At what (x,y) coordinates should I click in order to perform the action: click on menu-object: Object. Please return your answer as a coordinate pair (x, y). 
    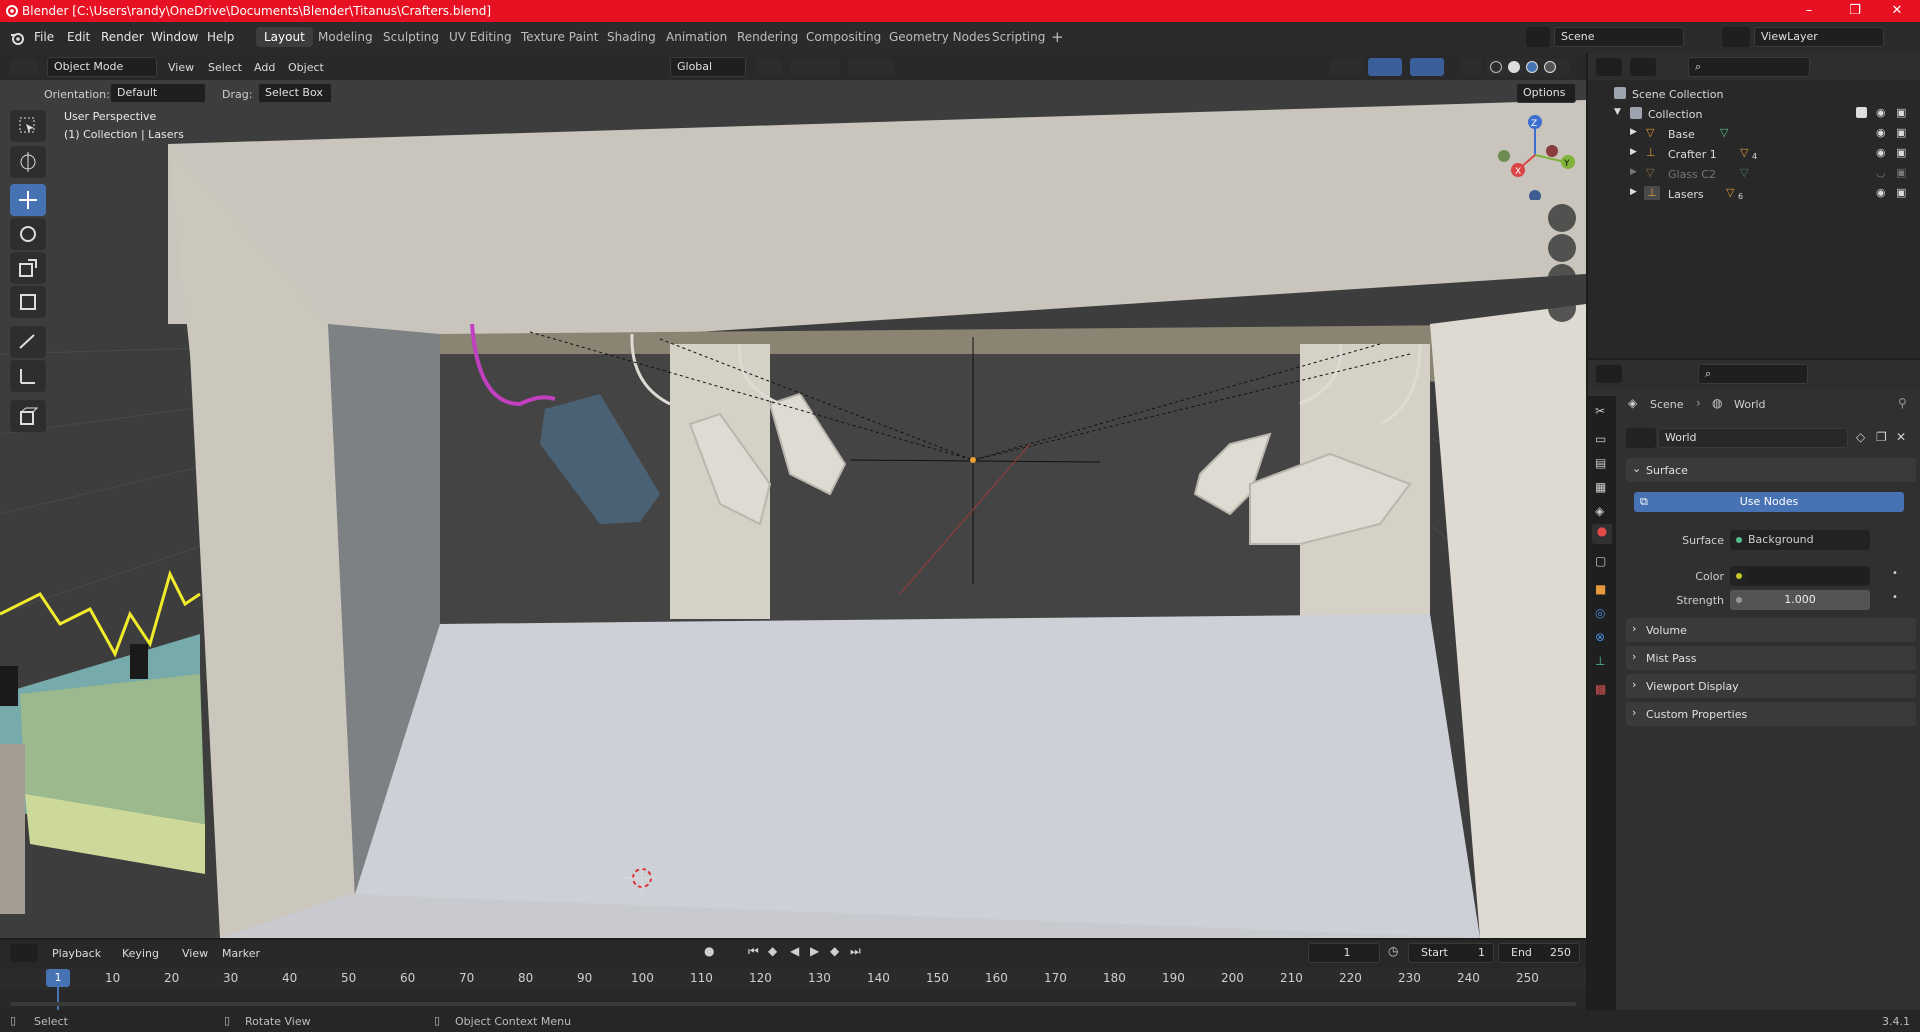
    Looking at the image, I should click on (306, 67).